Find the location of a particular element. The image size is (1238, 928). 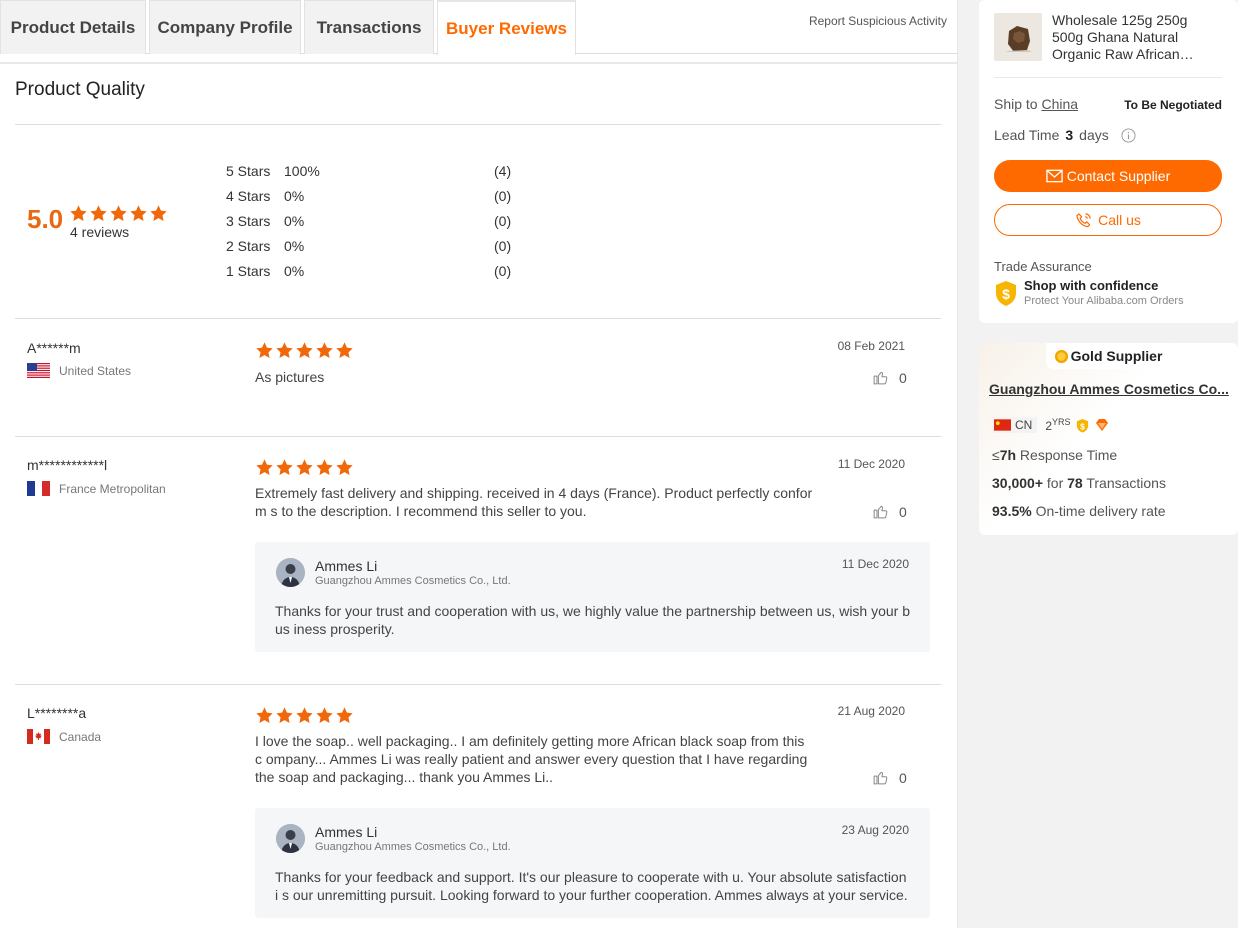

years-in-business: 2YRS is located at coordinates (1057, 425).